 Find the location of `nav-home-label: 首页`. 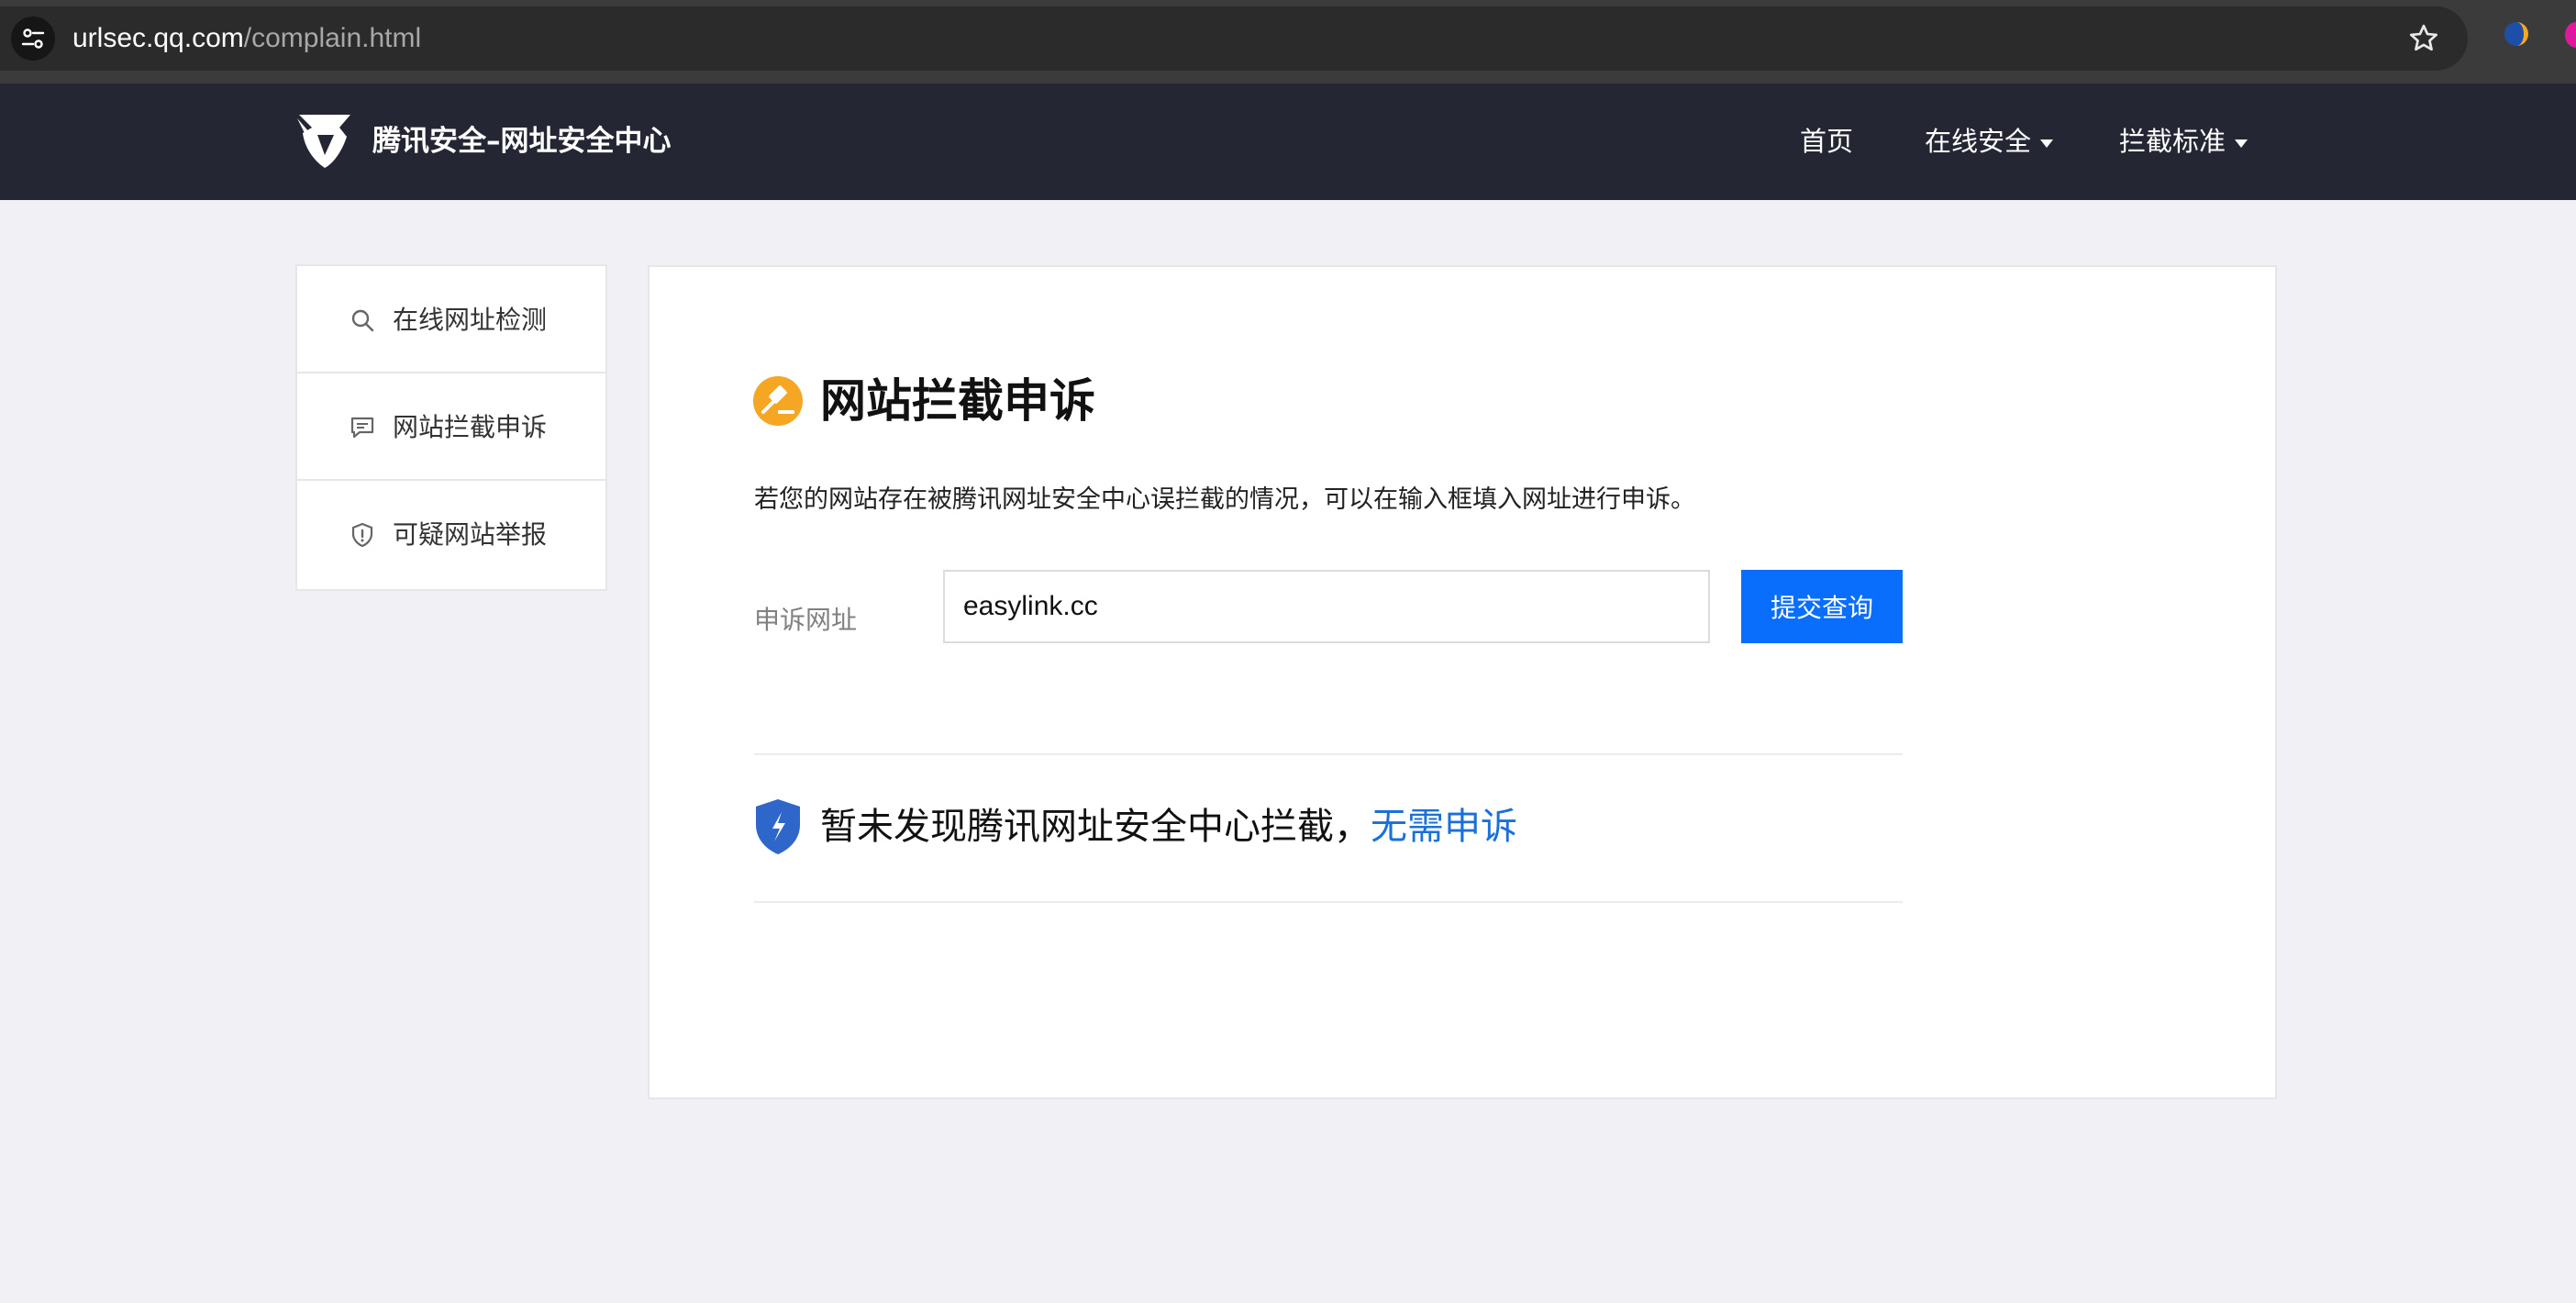

nav-home-label: 首页 is located at coordinates (1827, 141).